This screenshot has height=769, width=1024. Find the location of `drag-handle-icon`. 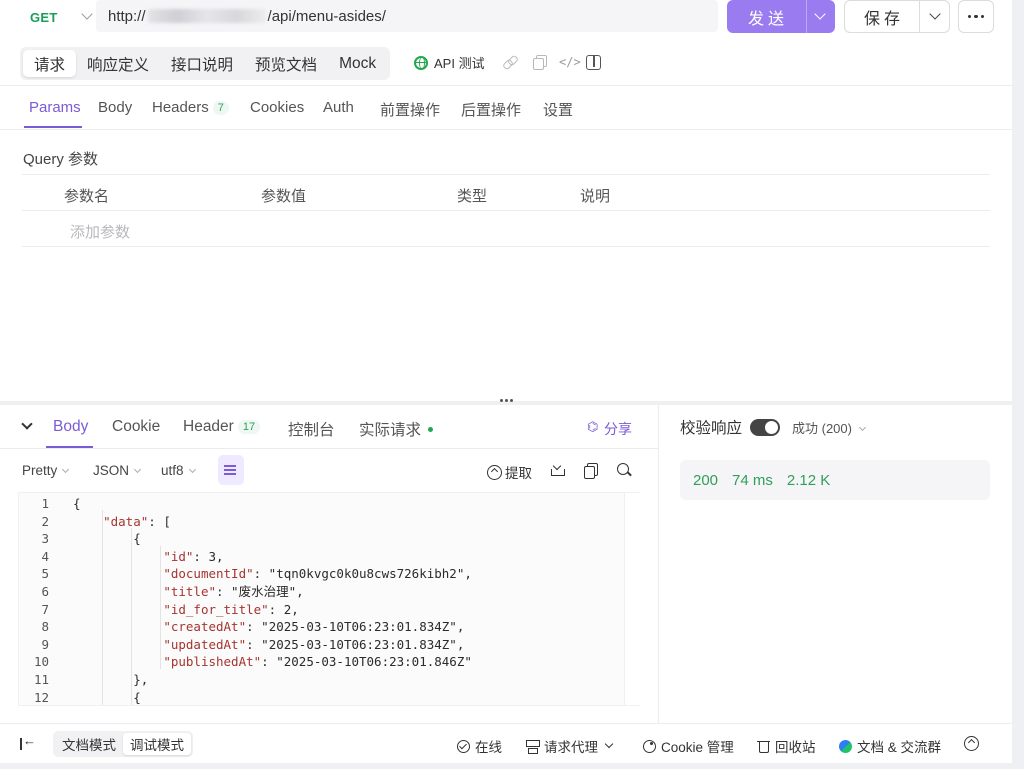

drag-handle-icon is located at coordinates (506, 400).